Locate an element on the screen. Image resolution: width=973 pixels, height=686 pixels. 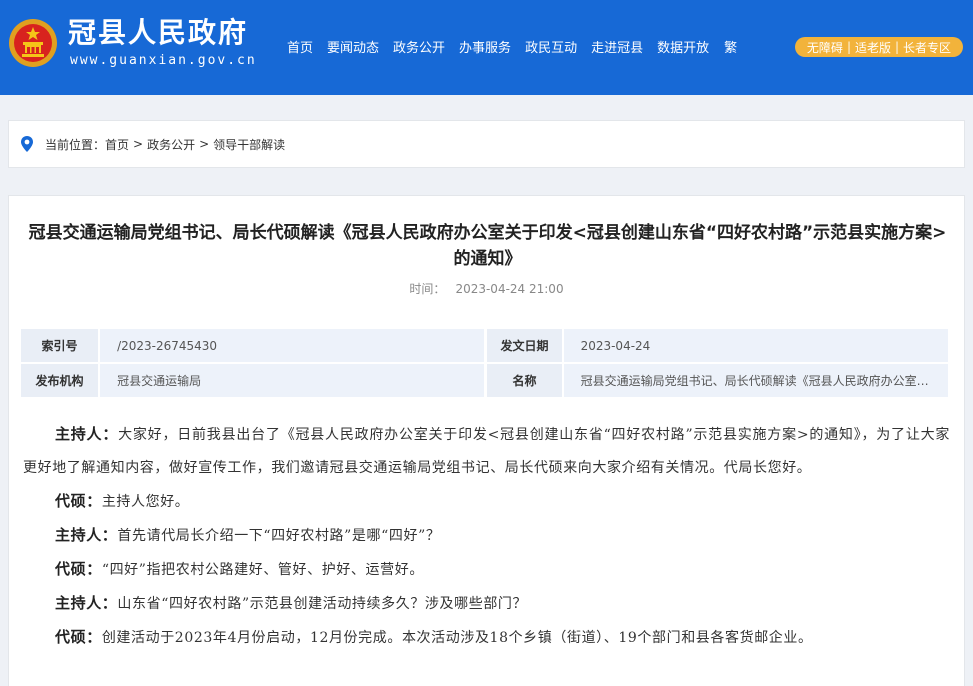
breadcrumb-leader-interpretation: 领导干部解读 is located at coordinates (249, 144).